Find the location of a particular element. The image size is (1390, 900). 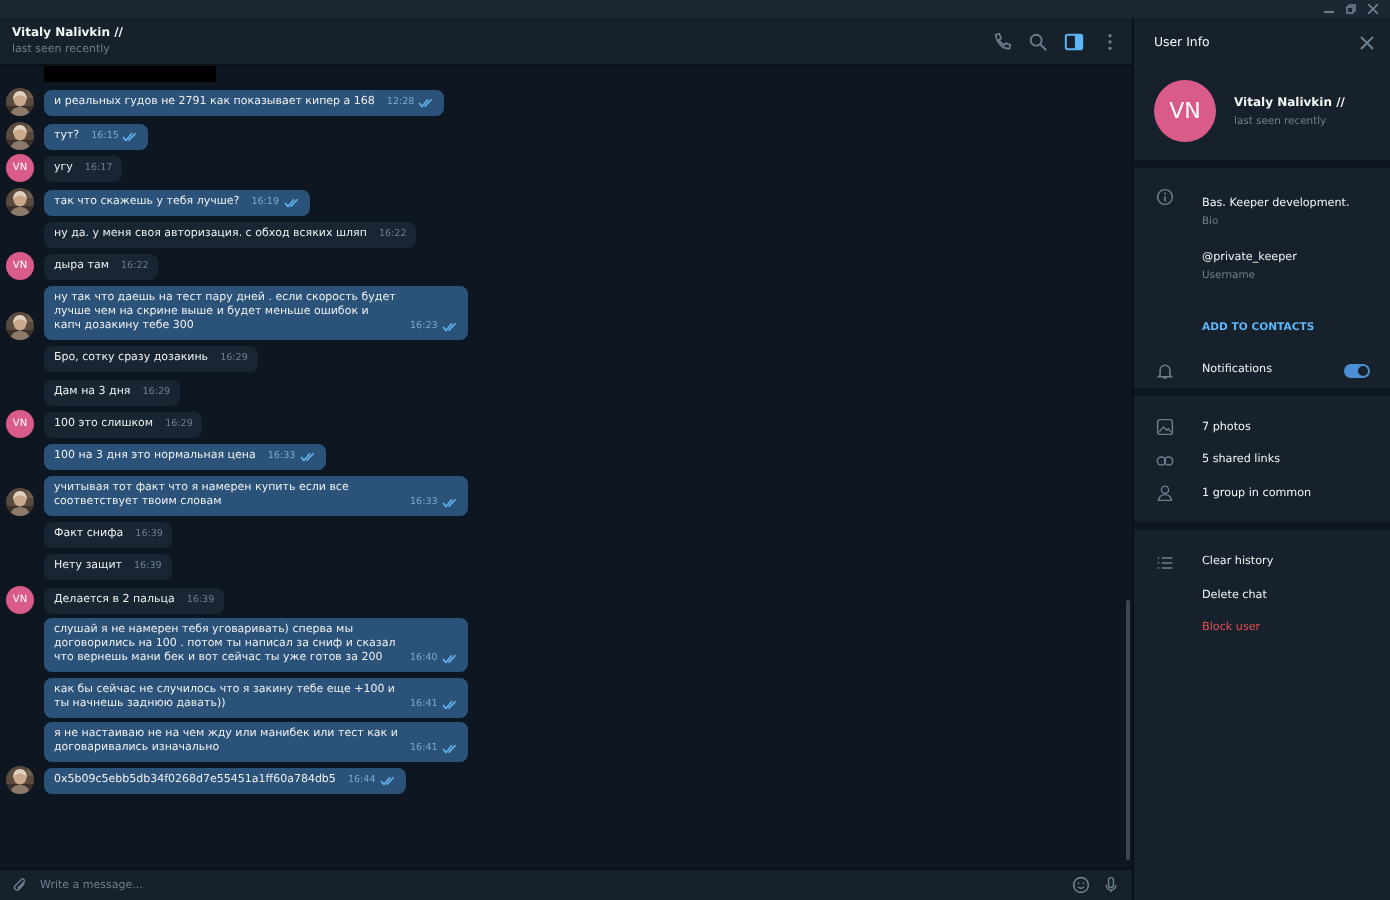

notifications-toggle is located at coordinates (1357, 370).